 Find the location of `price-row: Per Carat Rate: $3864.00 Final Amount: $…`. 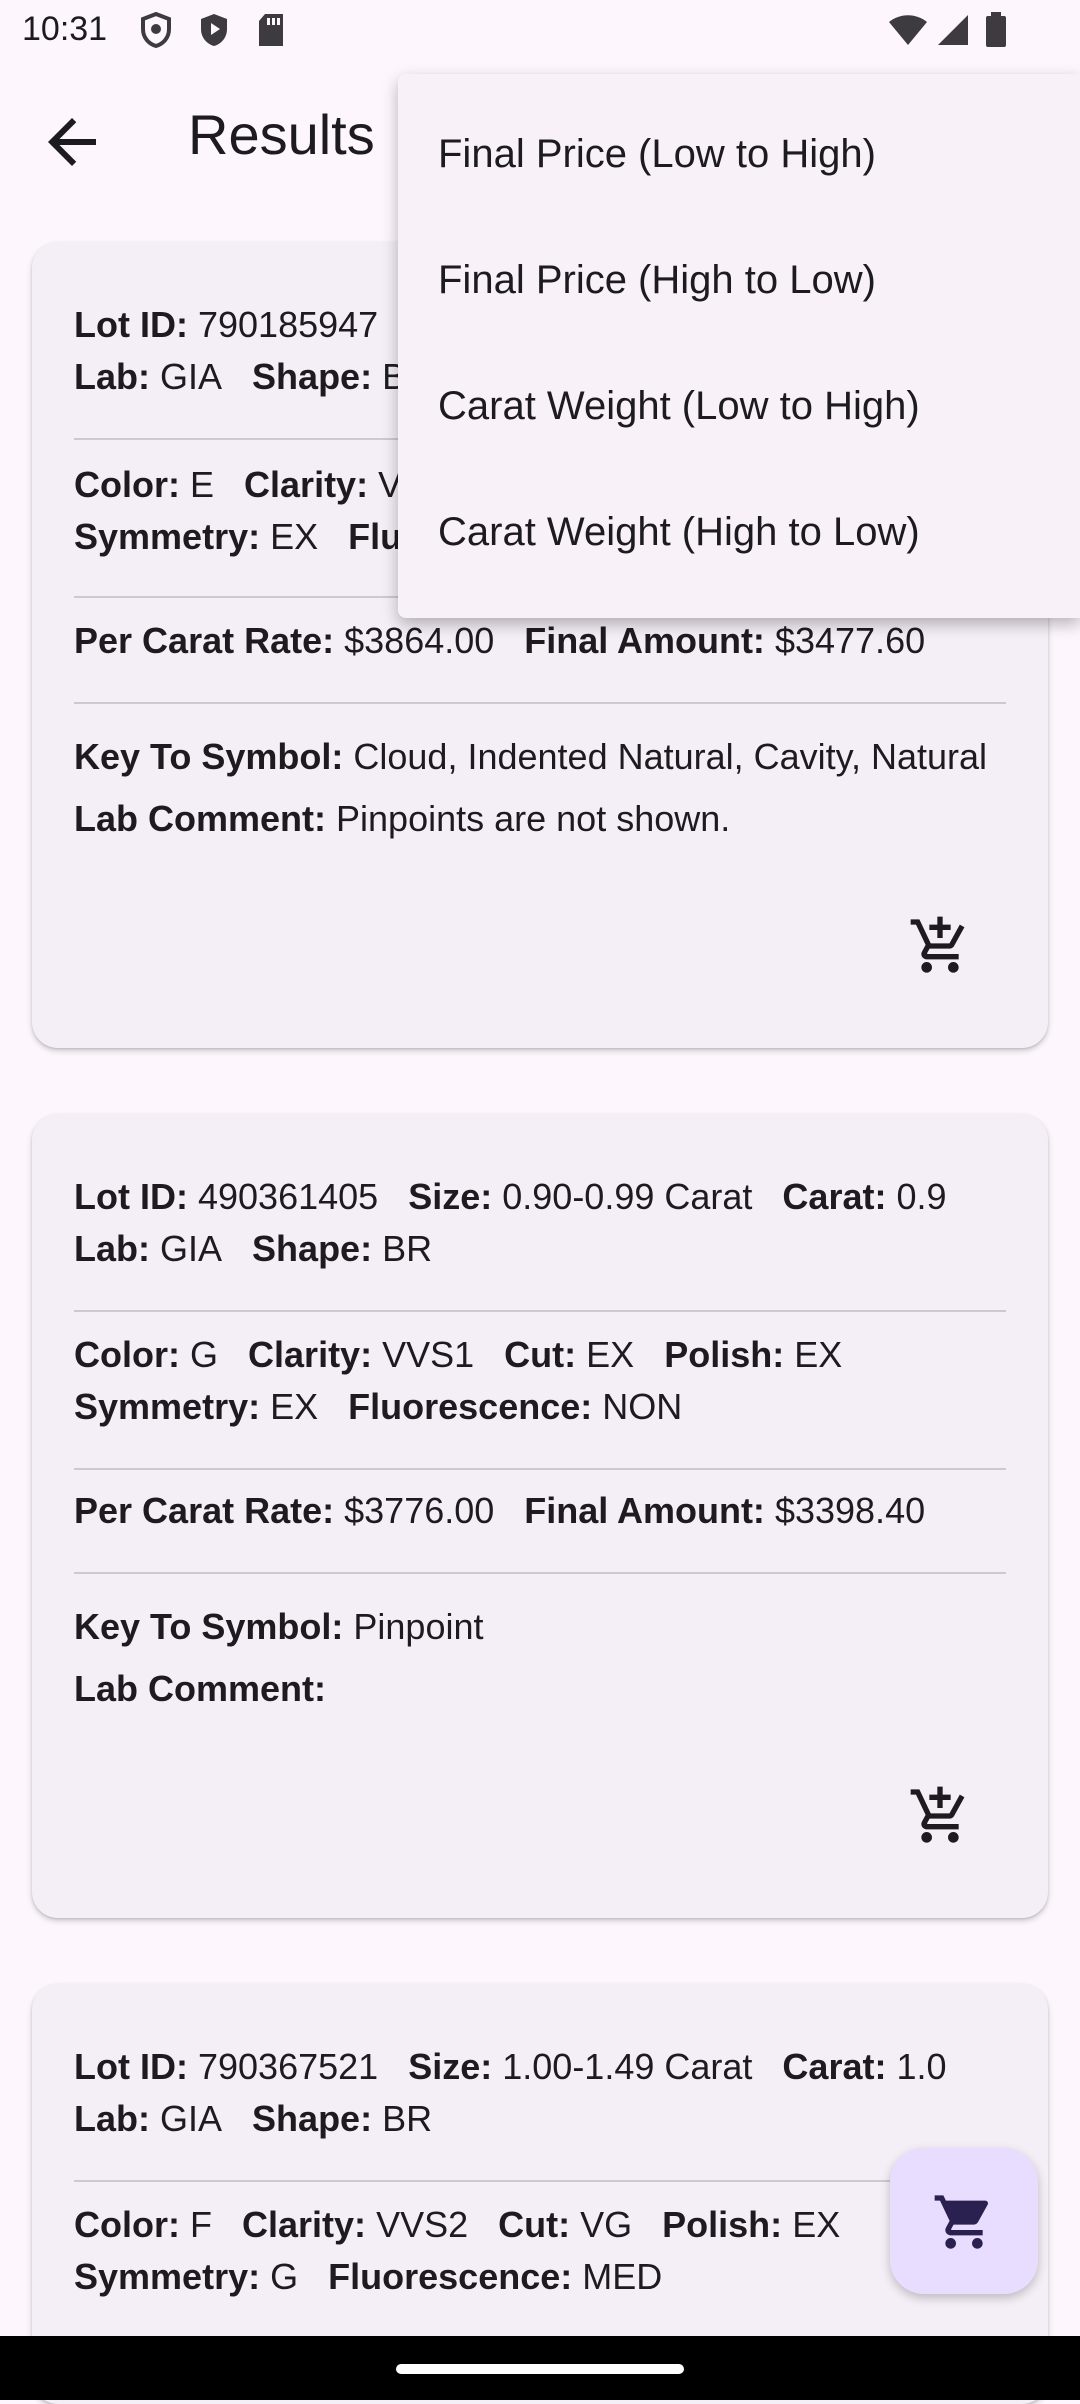

price-row: Per Carat Rate: $3864.00 Final Amount: $… is located at coordinates (509, 641).